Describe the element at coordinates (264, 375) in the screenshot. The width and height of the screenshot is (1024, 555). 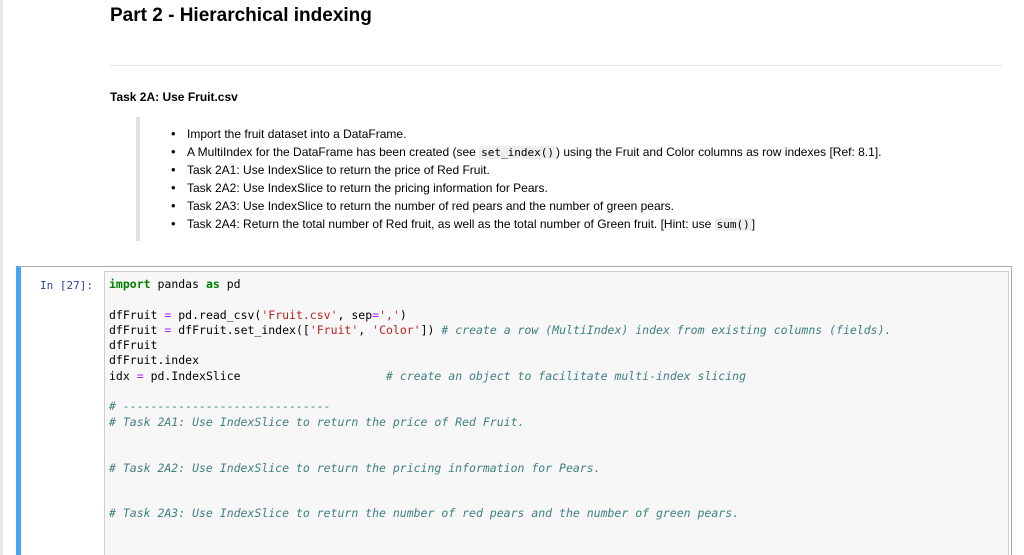
I see `code-token: pd.IndexSlice` at that location.